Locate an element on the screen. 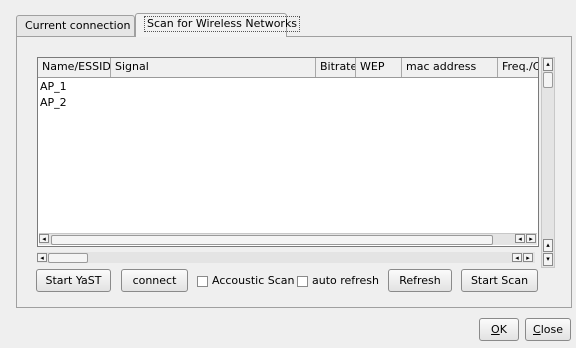 The width and height of the screenshot is (576, 348). accoustic-scan-label: Accoustic Scan is located at coordinates (253, 281).